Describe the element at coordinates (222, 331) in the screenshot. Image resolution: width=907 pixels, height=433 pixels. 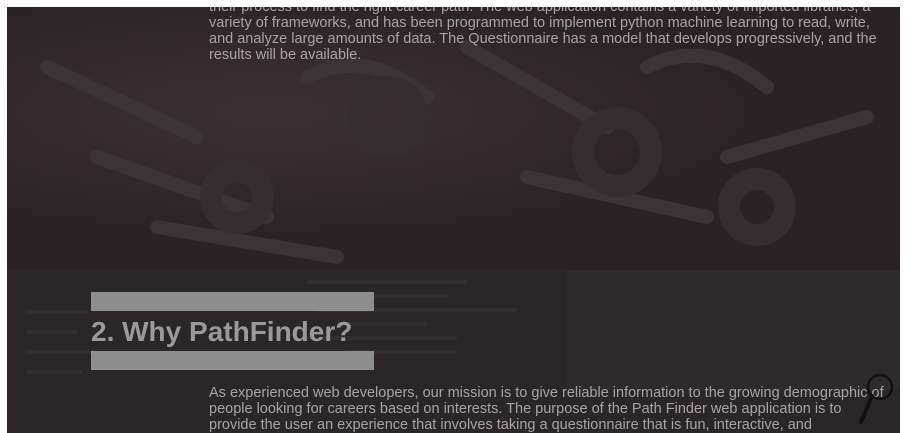
I see `section-title: 2. Why PathFinder?` at that location.